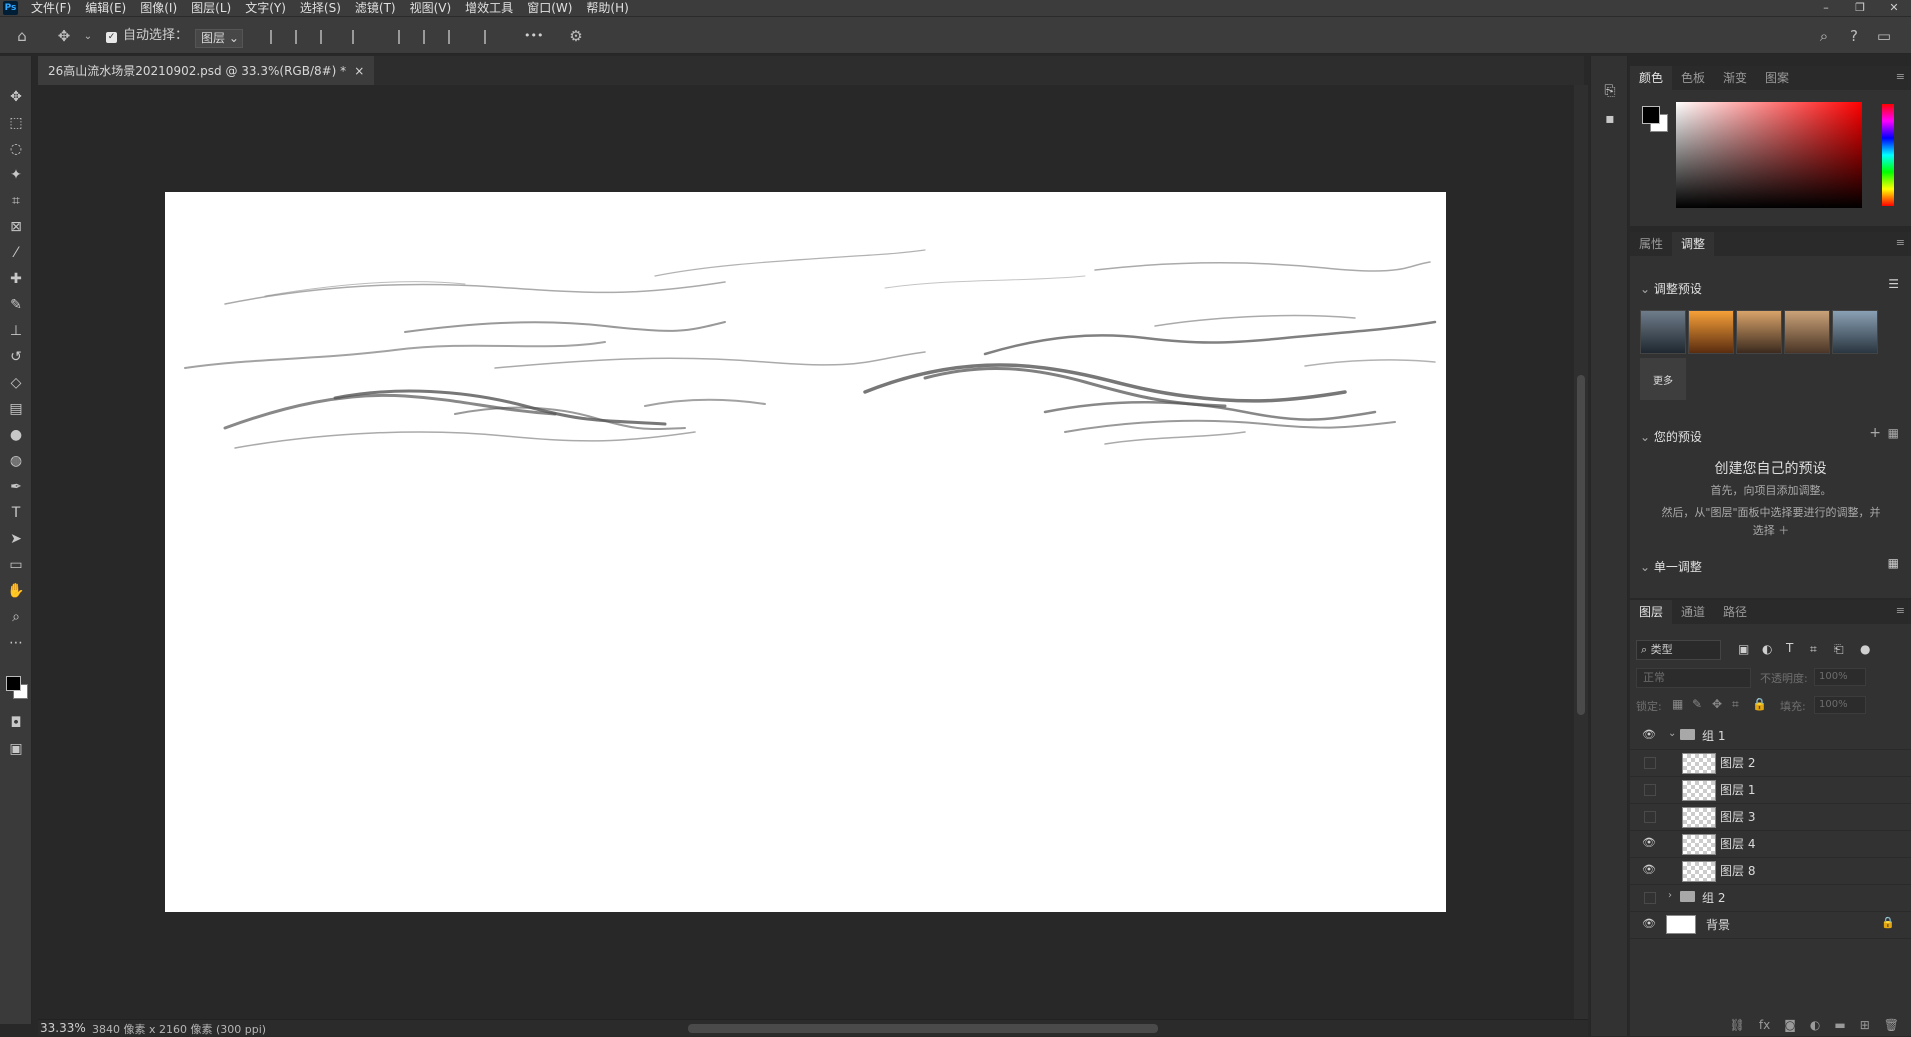 Image resolution: width=1911 pixels, height=1037 pixels. I want to click on layer-row: 图层 2, so click(1770, 763).